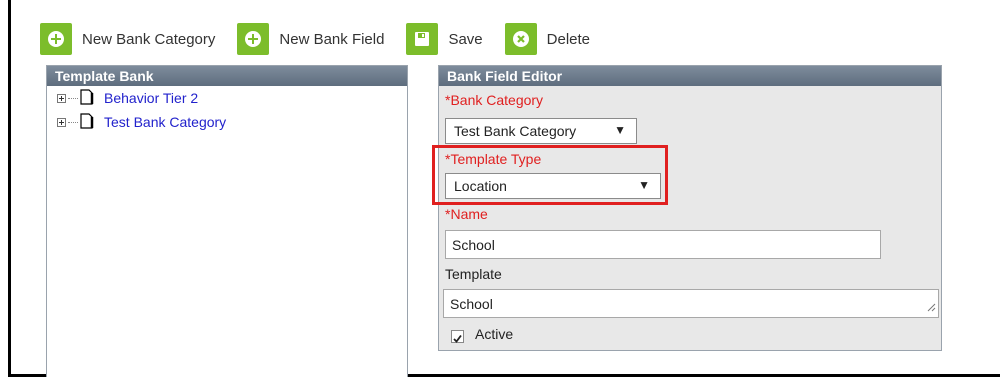 The height and width of the screenshot is (377, 1000). I want to click on close-circle-icon, so click(520, 39).